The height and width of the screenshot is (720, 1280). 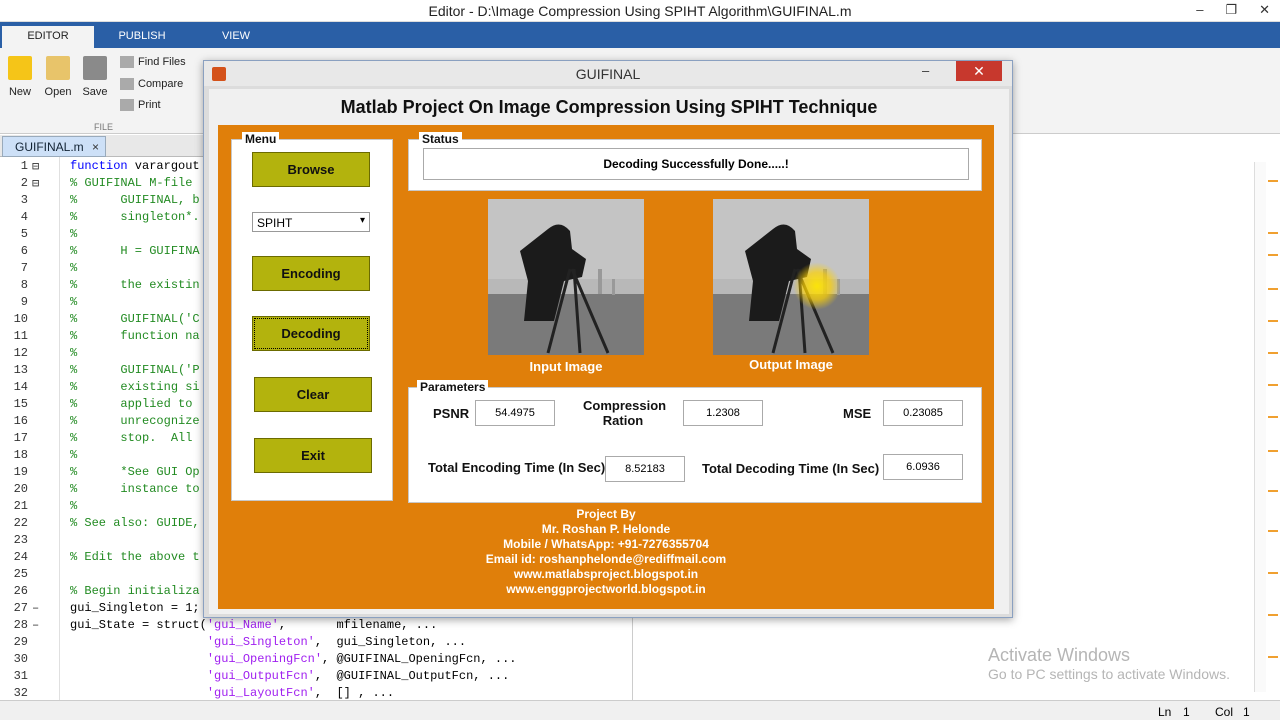 I want to click on method-select: SPIHT ▾, so click(x=311, y=222).